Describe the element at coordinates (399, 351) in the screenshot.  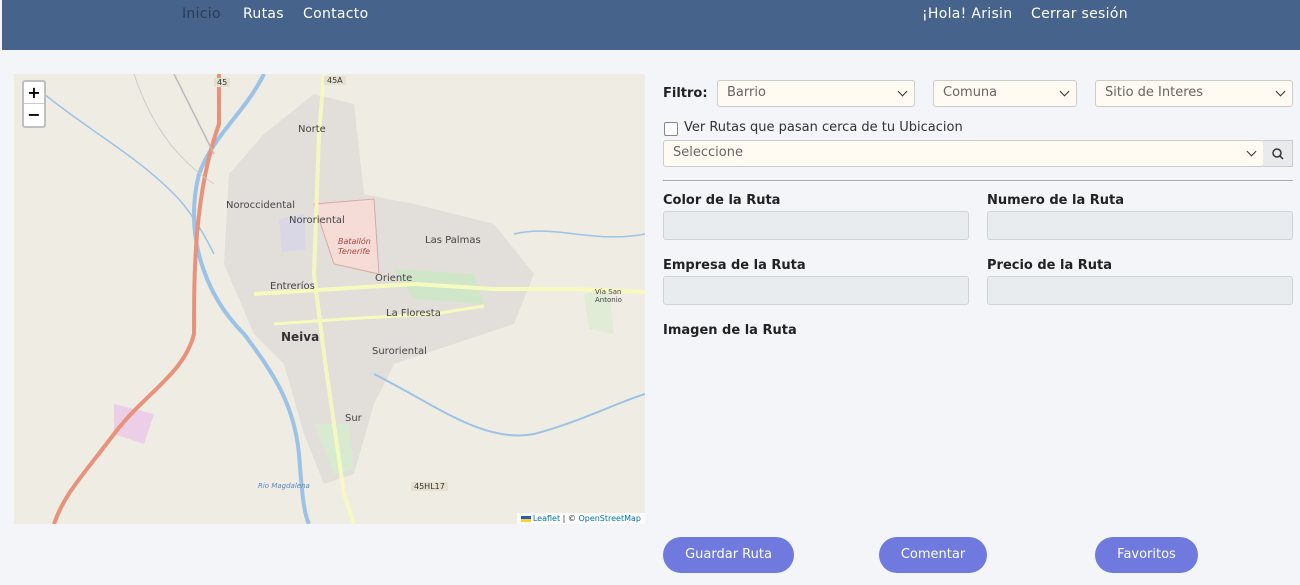
I see `label-suroriental: Suroriental` at that location.